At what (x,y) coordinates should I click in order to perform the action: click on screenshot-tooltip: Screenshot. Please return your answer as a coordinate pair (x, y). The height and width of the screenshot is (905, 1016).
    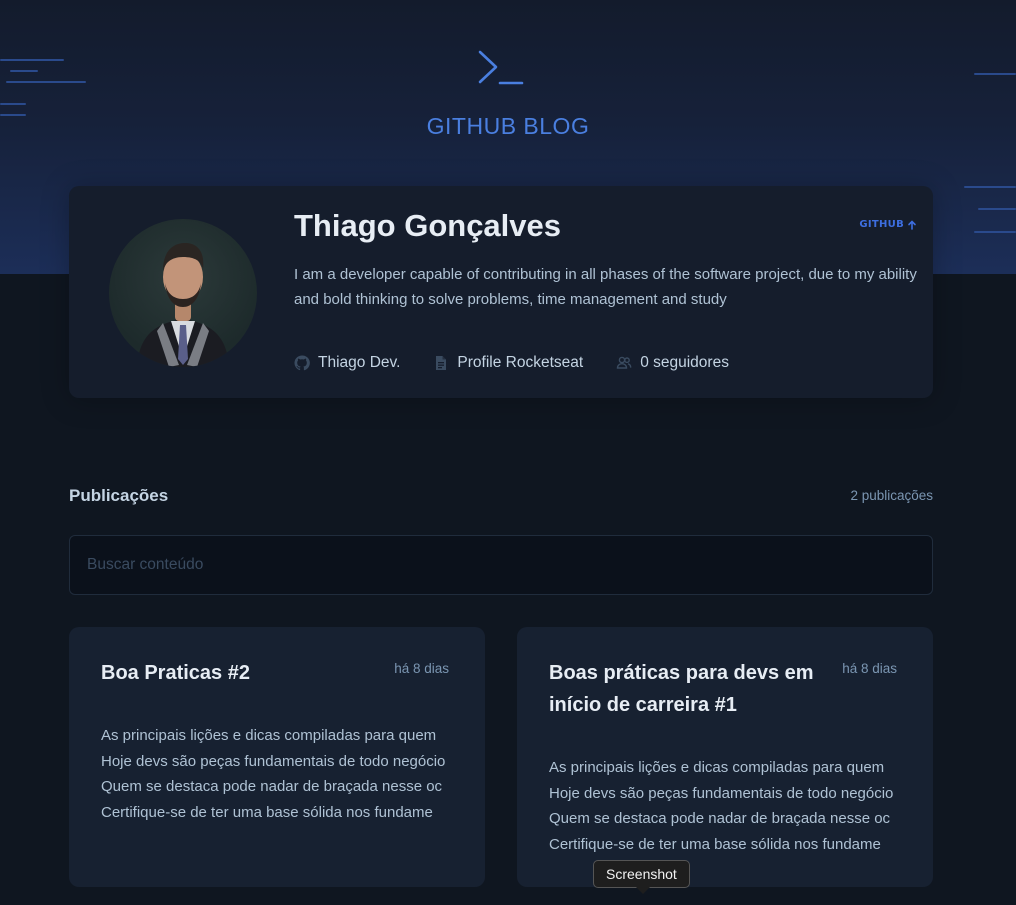
    Looking at the image, I should click on (641, 874).